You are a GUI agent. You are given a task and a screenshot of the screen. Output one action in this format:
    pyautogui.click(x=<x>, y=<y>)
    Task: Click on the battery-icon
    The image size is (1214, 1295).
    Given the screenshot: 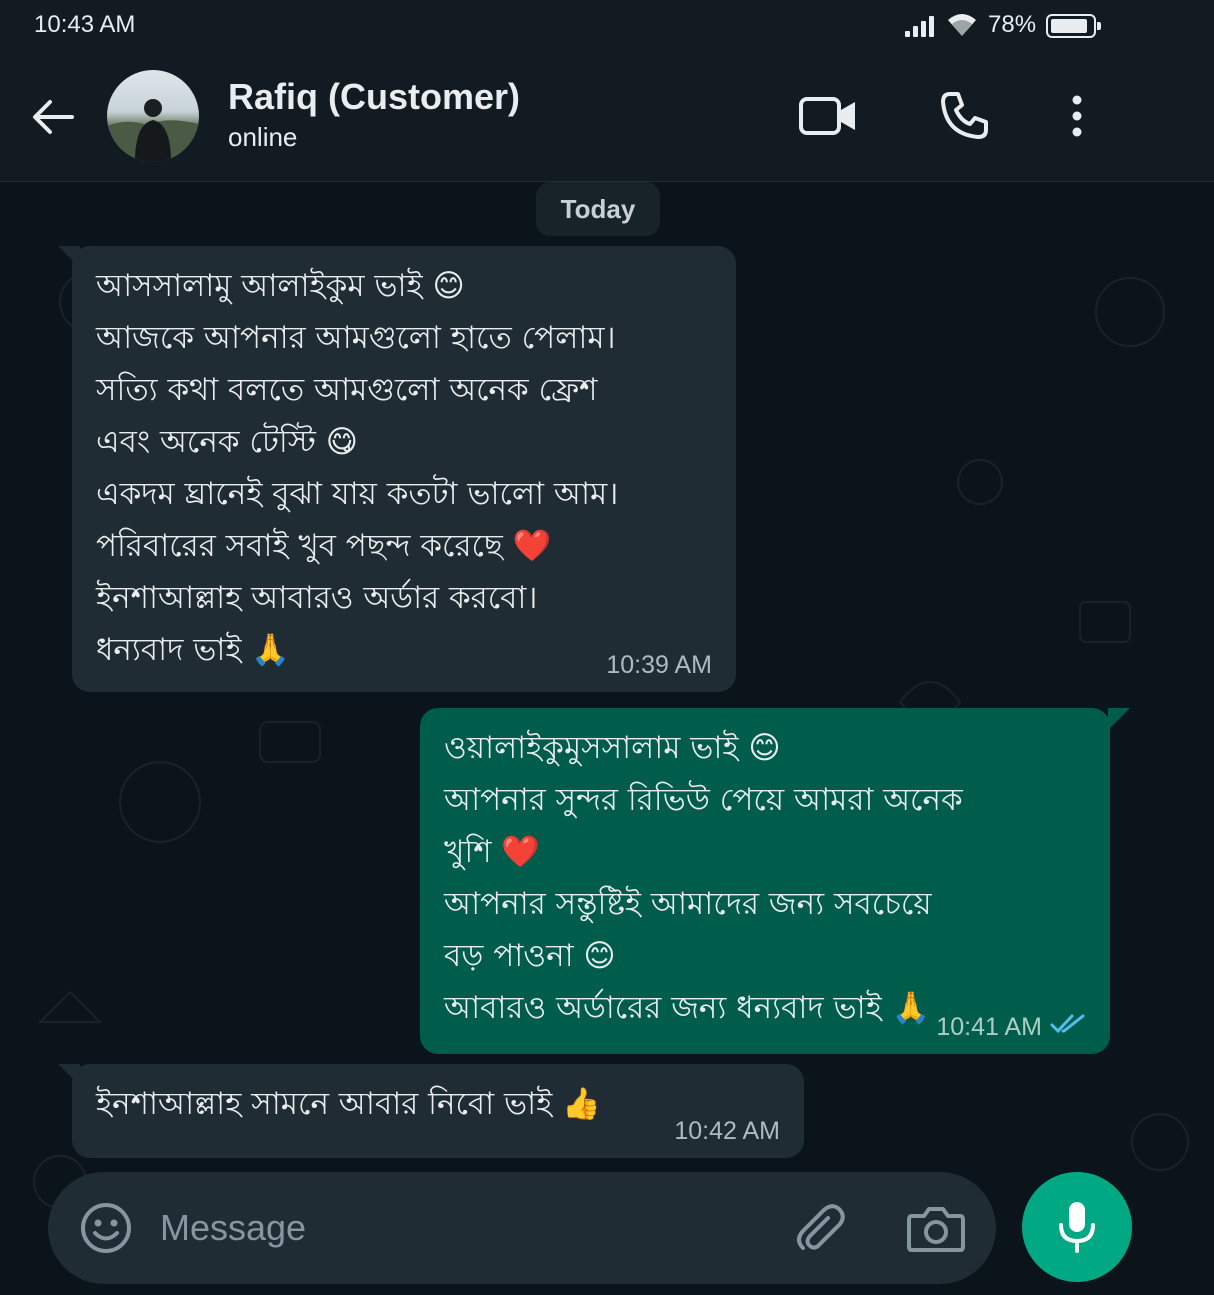 What is the action you would take?
    pyautogui.click(x=1073, y=26)
    